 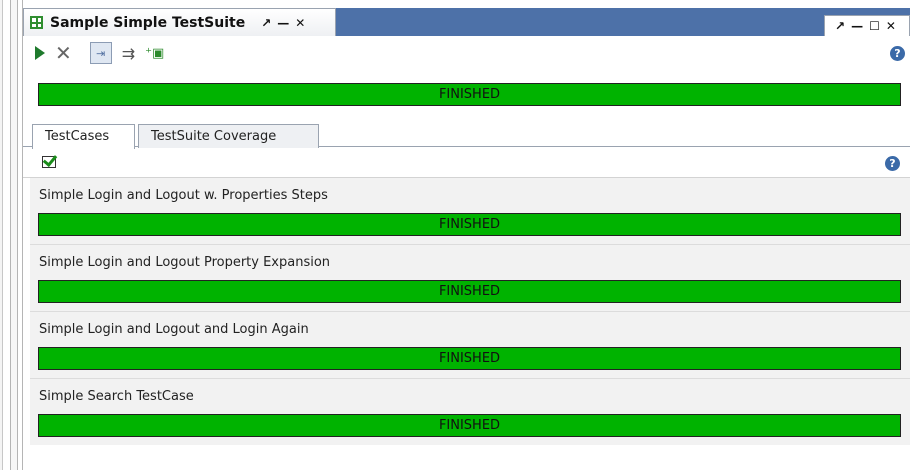 What do you see at coordinates (470, 457) in the screenshot?
I see `empty-area` at bounding box center [470, 457].